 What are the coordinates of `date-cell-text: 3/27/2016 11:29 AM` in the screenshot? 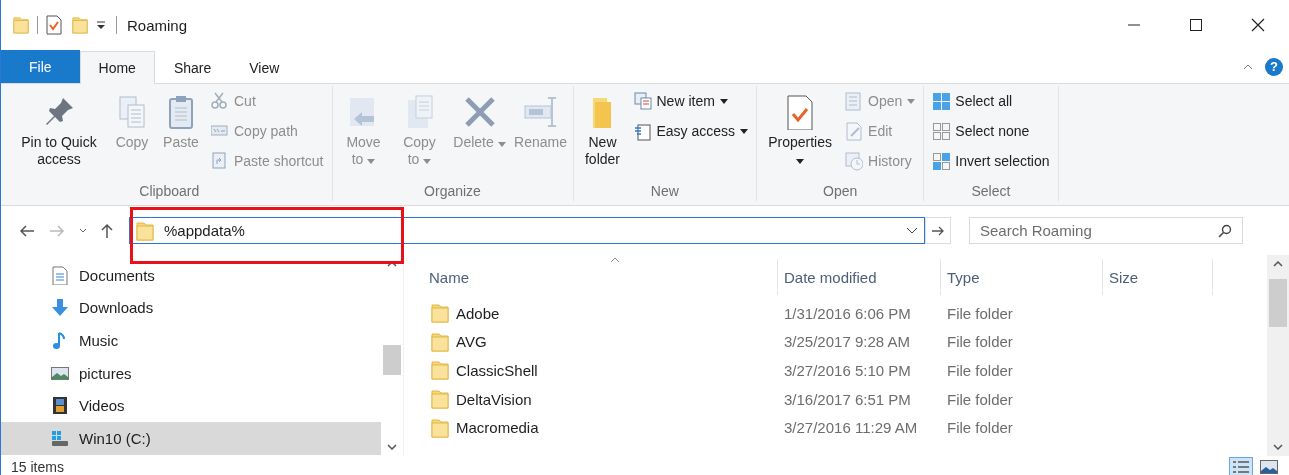 It's located at (851, 428).